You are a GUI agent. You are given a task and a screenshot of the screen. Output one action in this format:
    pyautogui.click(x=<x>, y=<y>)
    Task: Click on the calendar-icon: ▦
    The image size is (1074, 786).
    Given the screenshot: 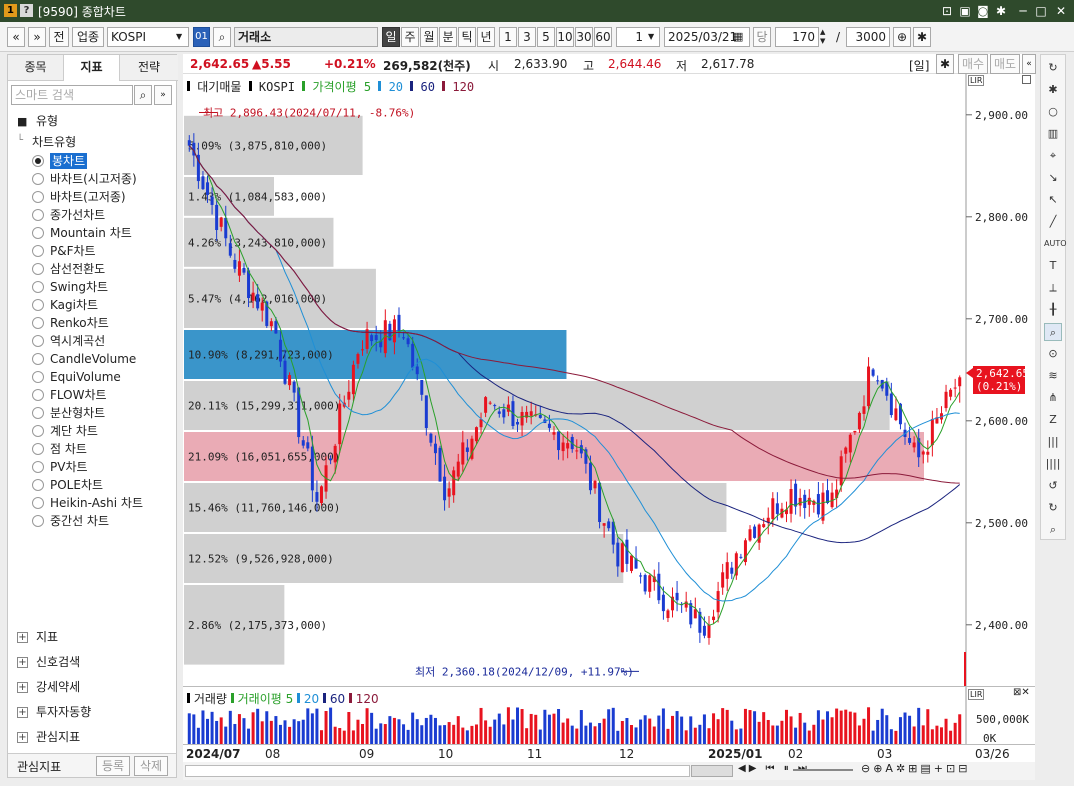 What is the action you would take?
    pyautogui.click(x=738, y=36)
    